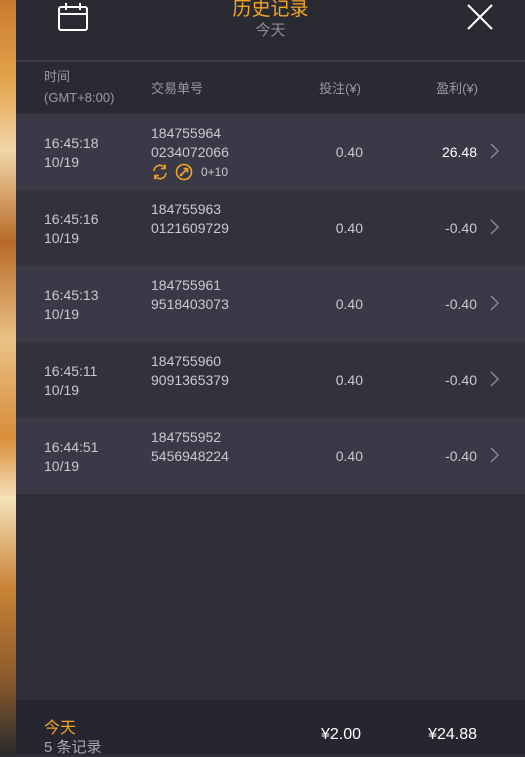 This screenshot has height=757, width=525. Describe the element at coordinates (190, 371) in the screenshot. I see `record-trade-cell: 184755960 9091365379` at that location.